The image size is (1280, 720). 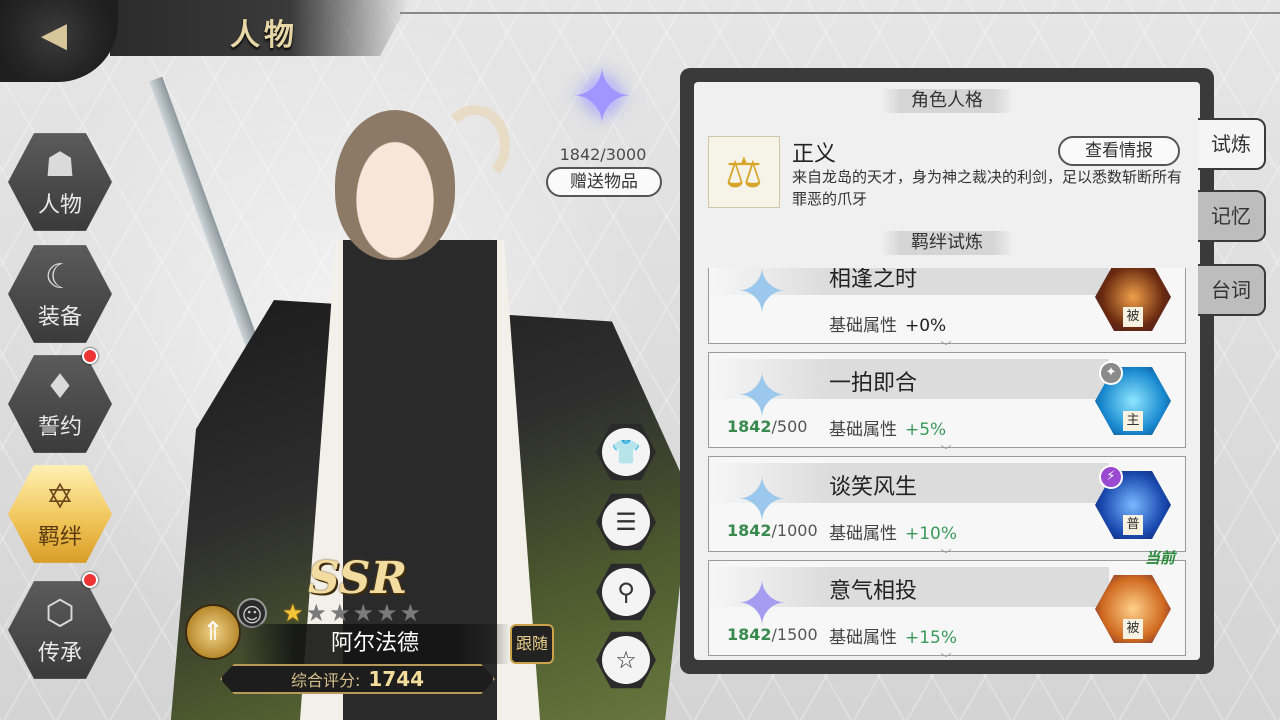 I want to click on progress-total: /1000, so click(x=794, y=530).